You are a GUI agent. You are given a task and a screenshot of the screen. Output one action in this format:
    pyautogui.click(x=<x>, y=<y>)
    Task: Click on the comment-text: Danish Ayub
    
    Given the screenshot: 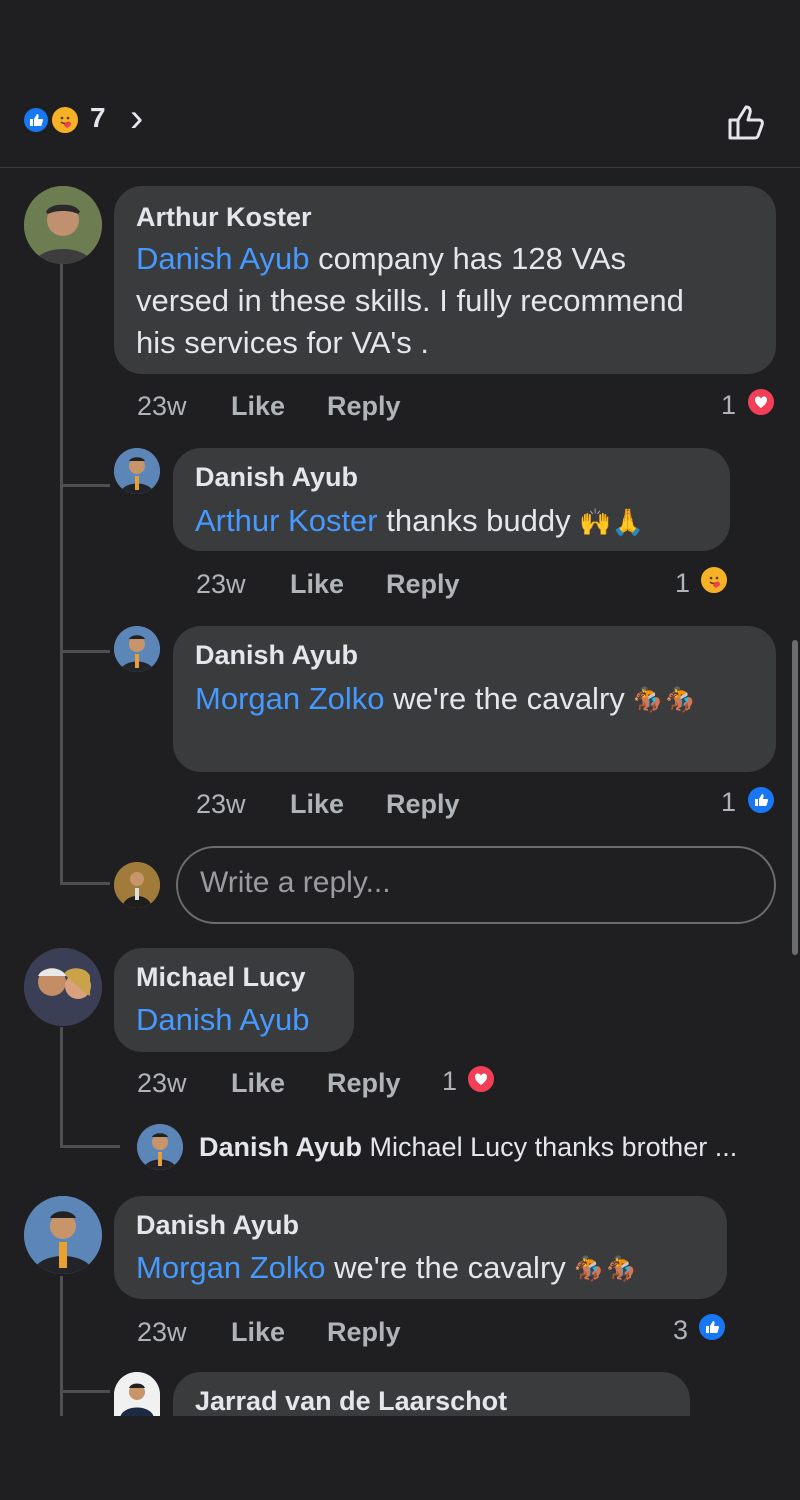 What is the action you would take?
    pyautogui.click(x=223, y=1020)
    